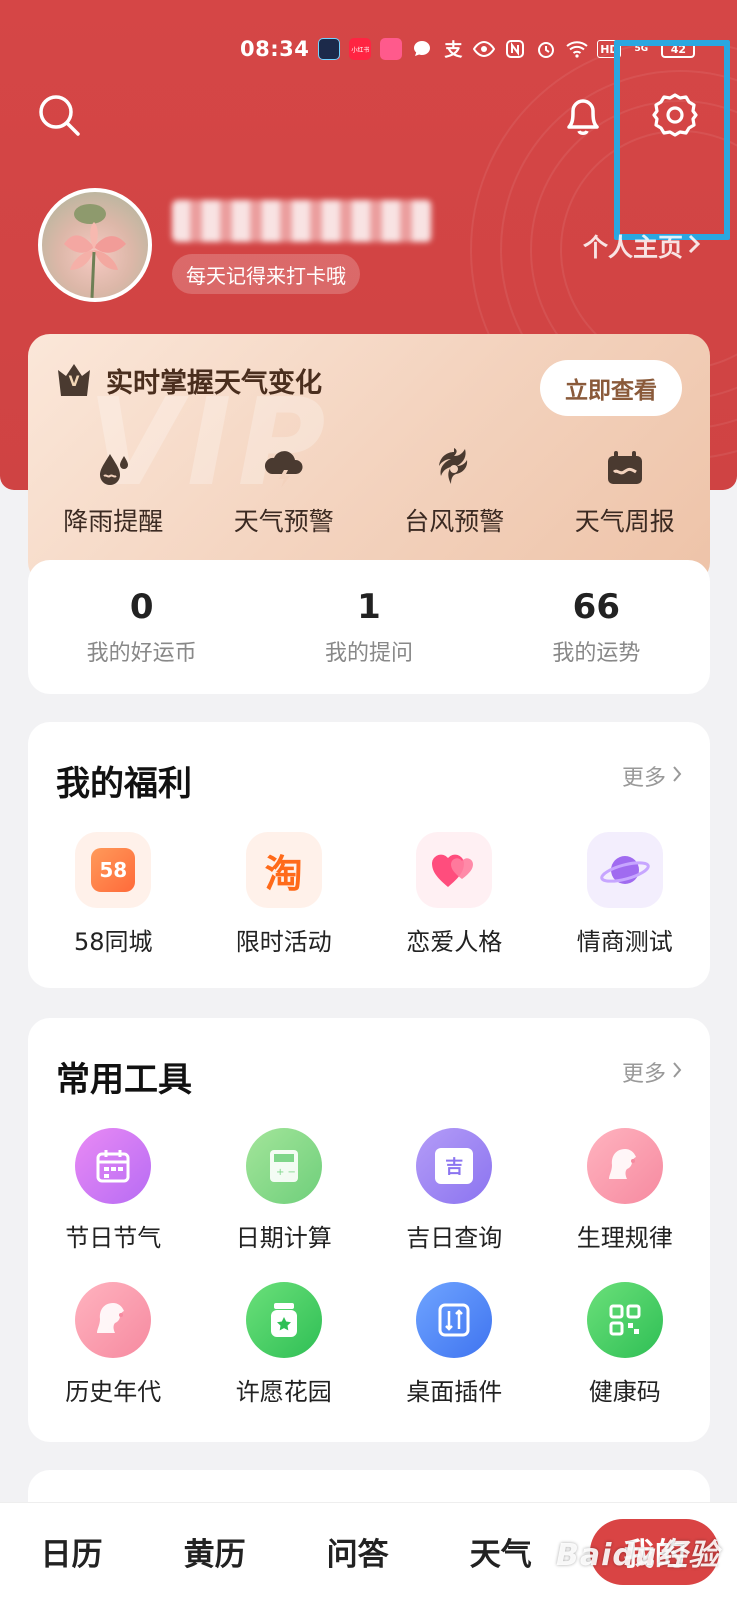 This screenshot has height=1600, width=737. Describe the element at coordinates (484, 49) in the screenshot. I see `eye-icon` at that location.